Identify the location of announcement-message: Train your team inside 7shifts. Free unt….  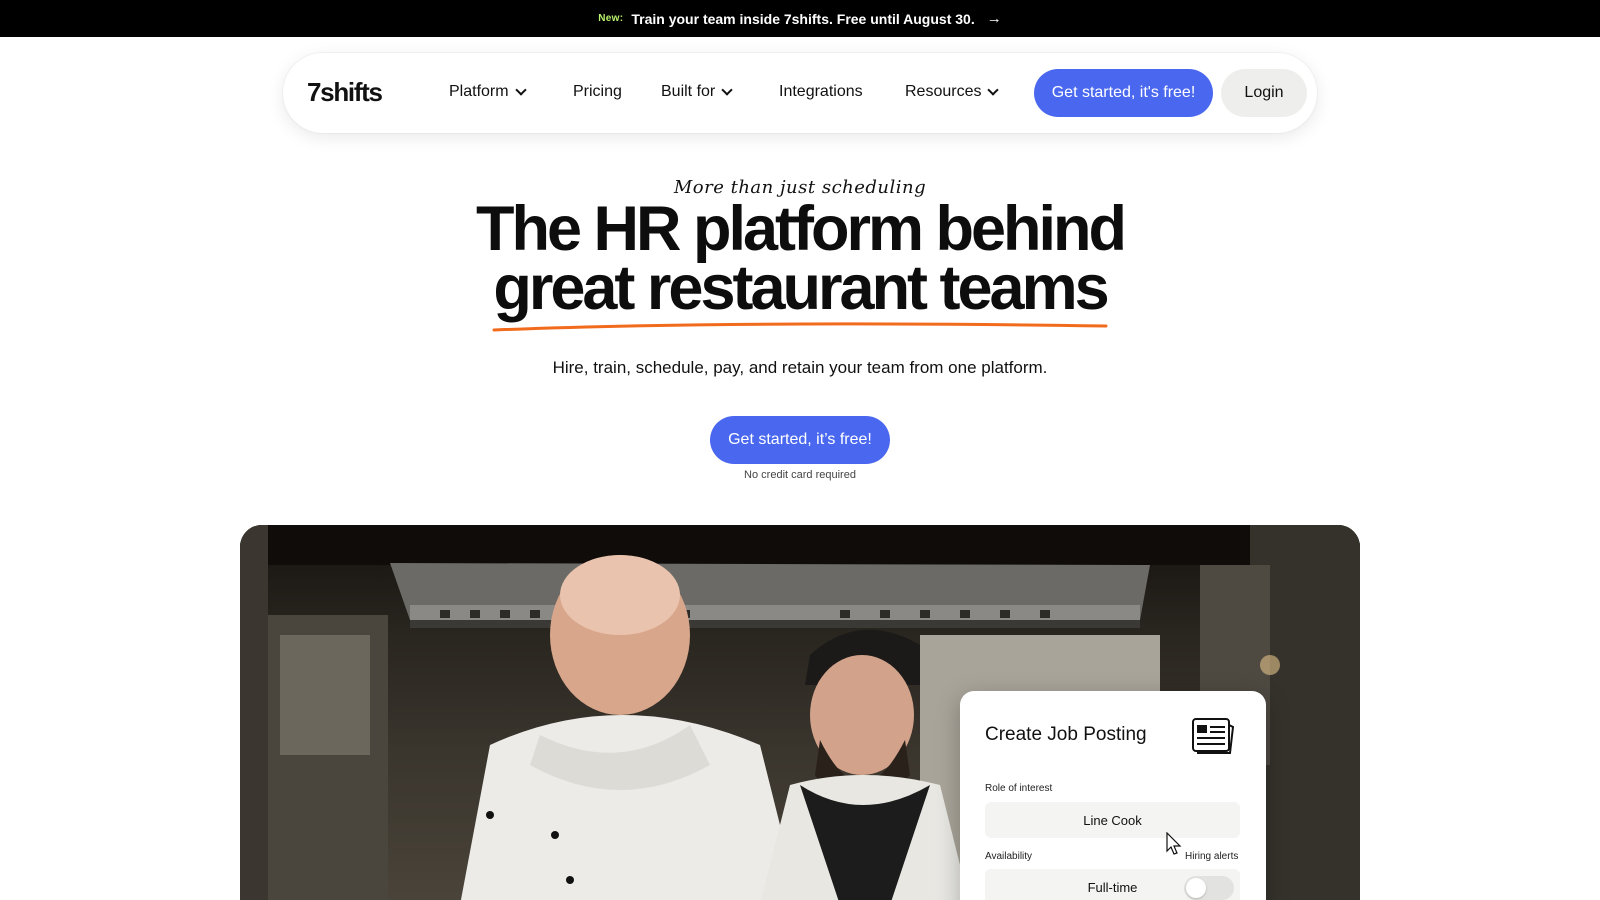
(802, 19).